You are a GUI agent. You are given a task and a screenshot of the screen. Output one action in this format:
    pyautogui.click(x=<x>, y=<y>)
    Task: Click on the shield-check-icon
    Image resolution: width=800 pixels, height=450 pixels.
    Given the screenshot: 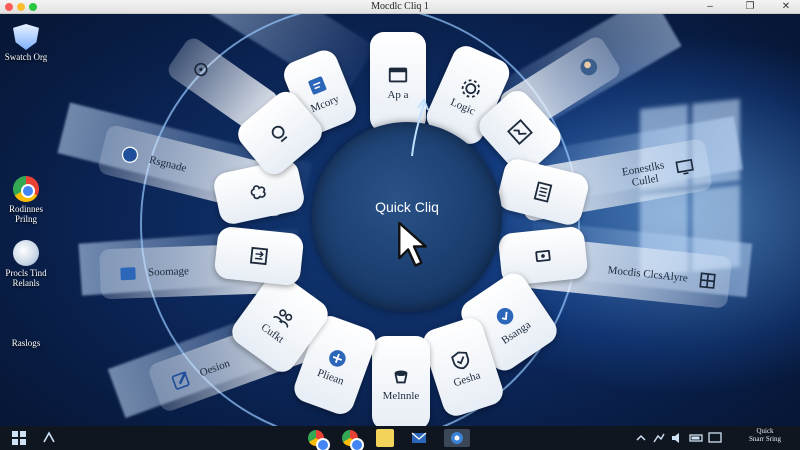 What is the action you would take?
    pyautogui.click(x=459, y=360)
    